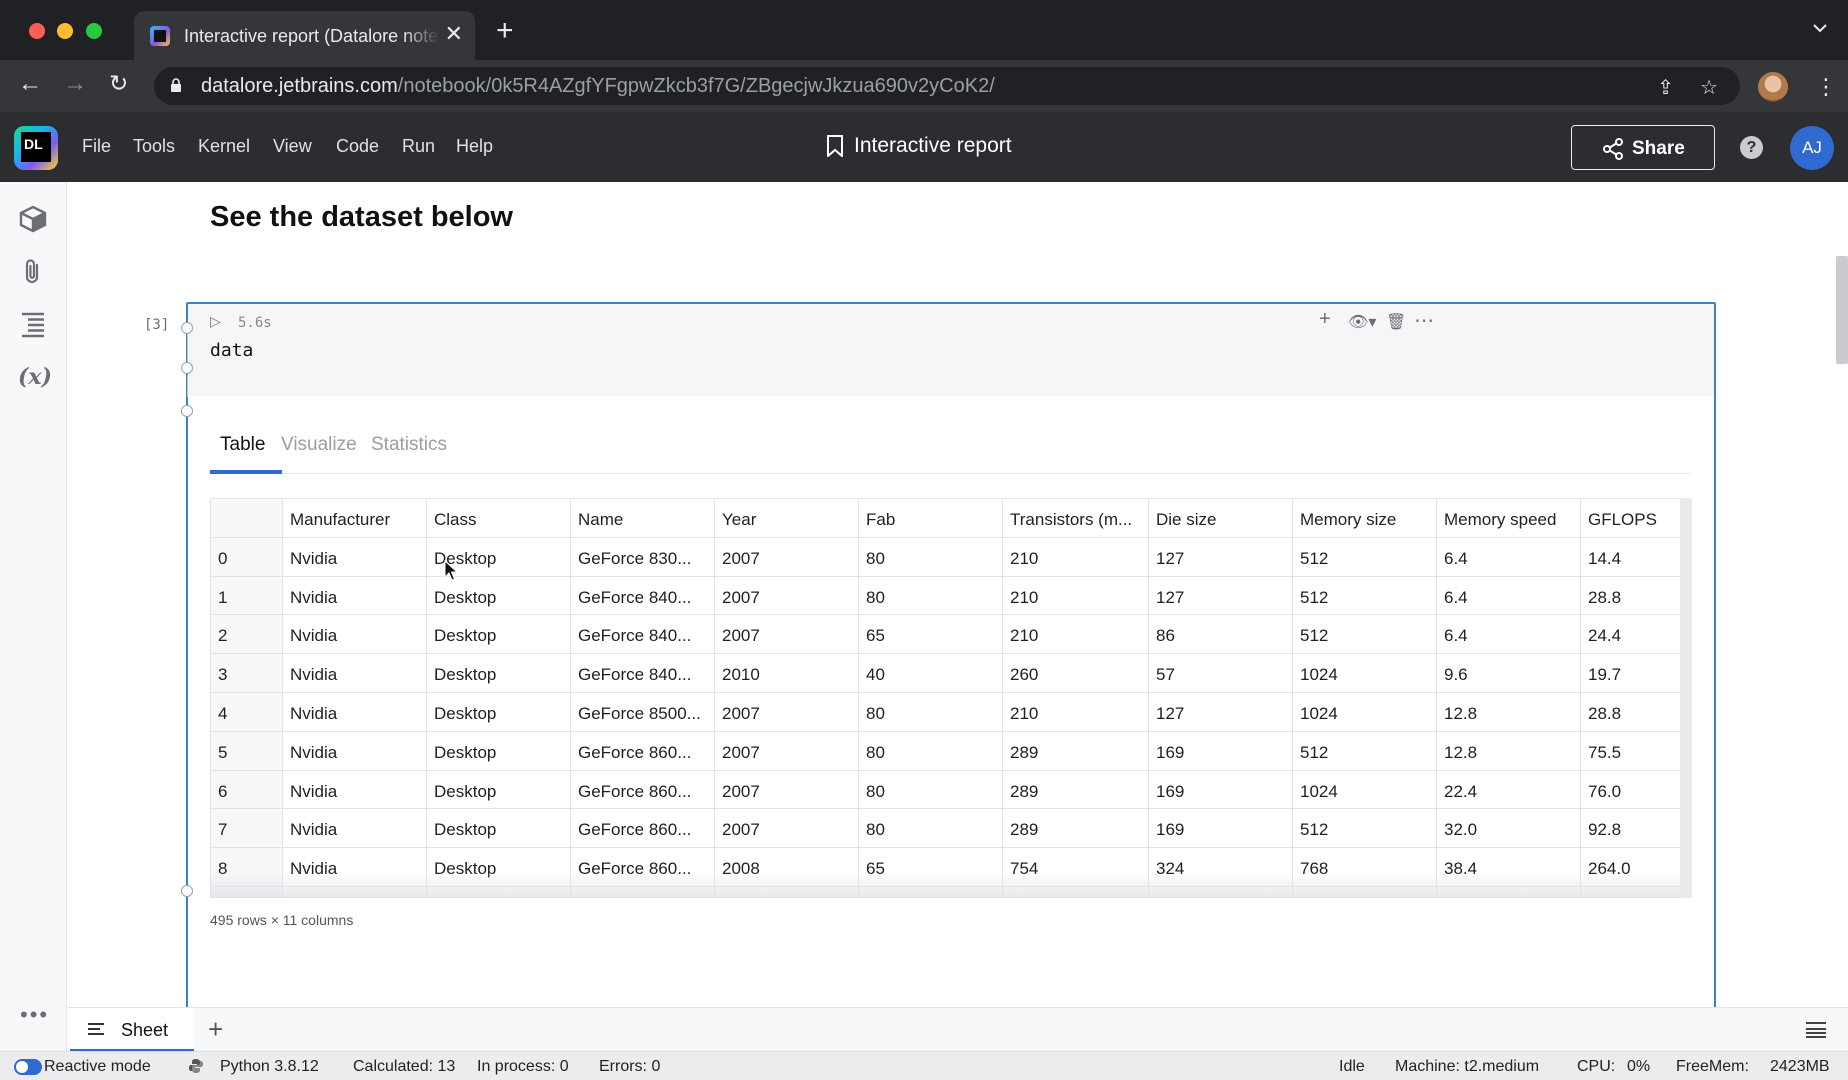  I want to click on share-button: Share, so click(1643, 147).